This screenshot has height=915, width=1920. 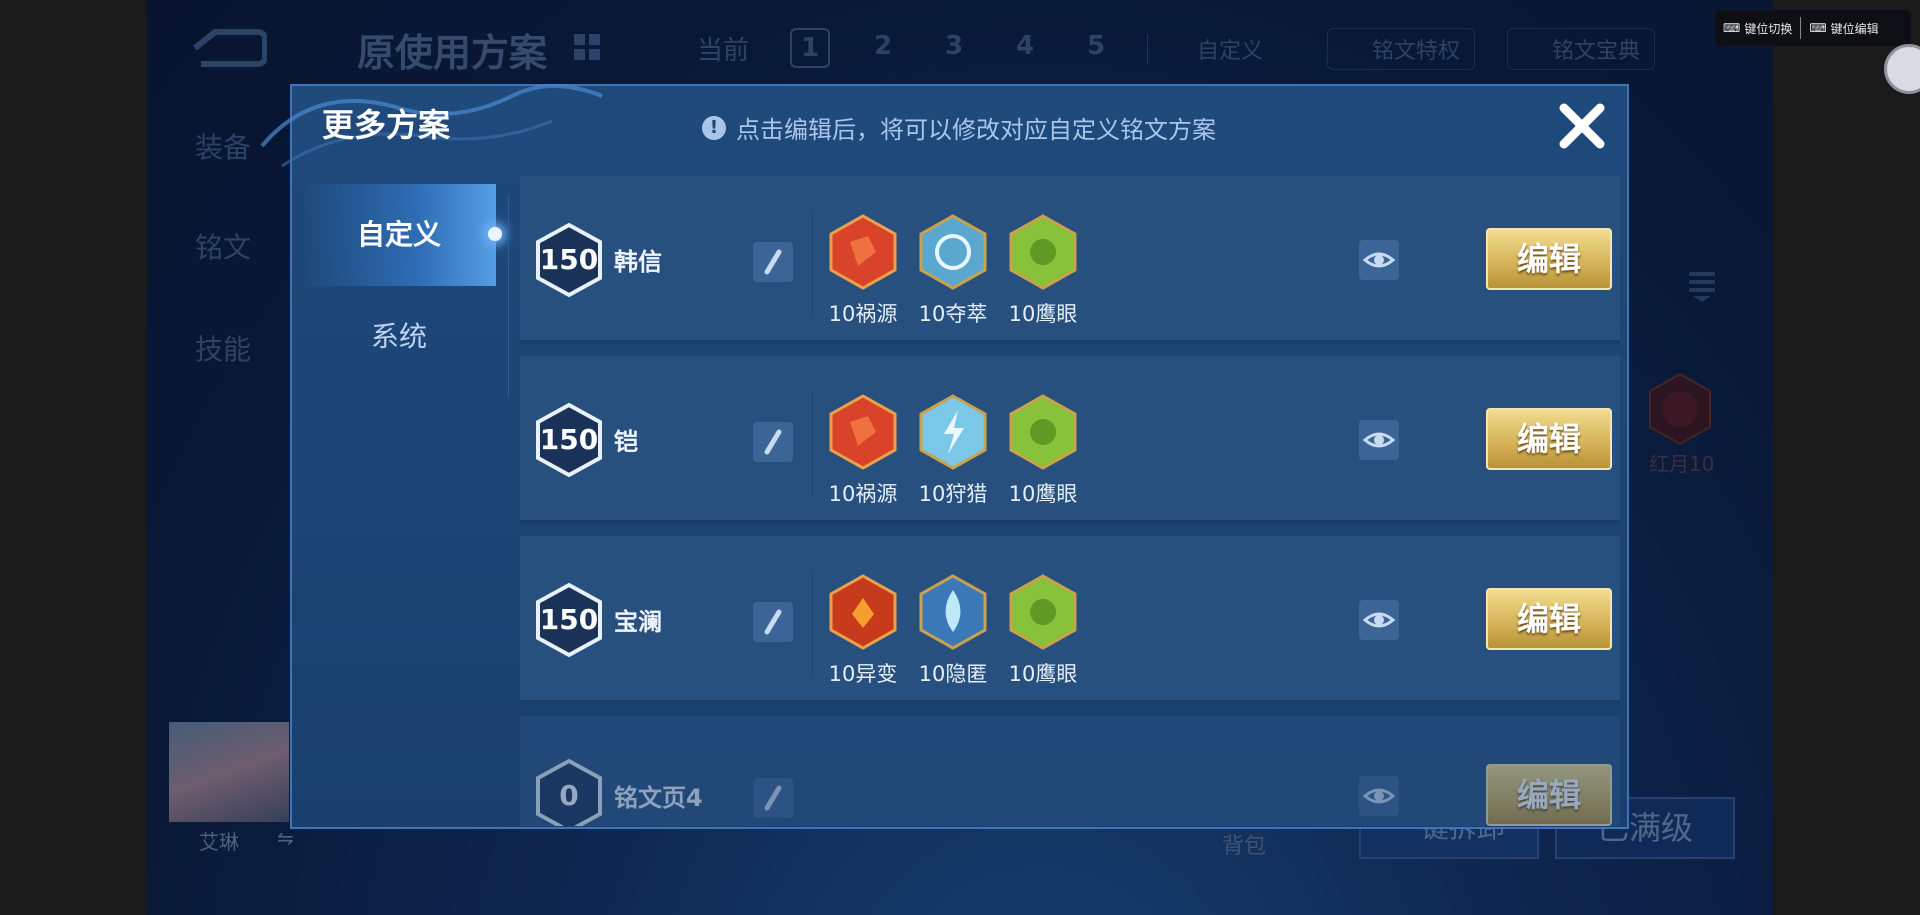 I want to click on key-edit-label: 键位编辑, so click(x=1854, y=28).